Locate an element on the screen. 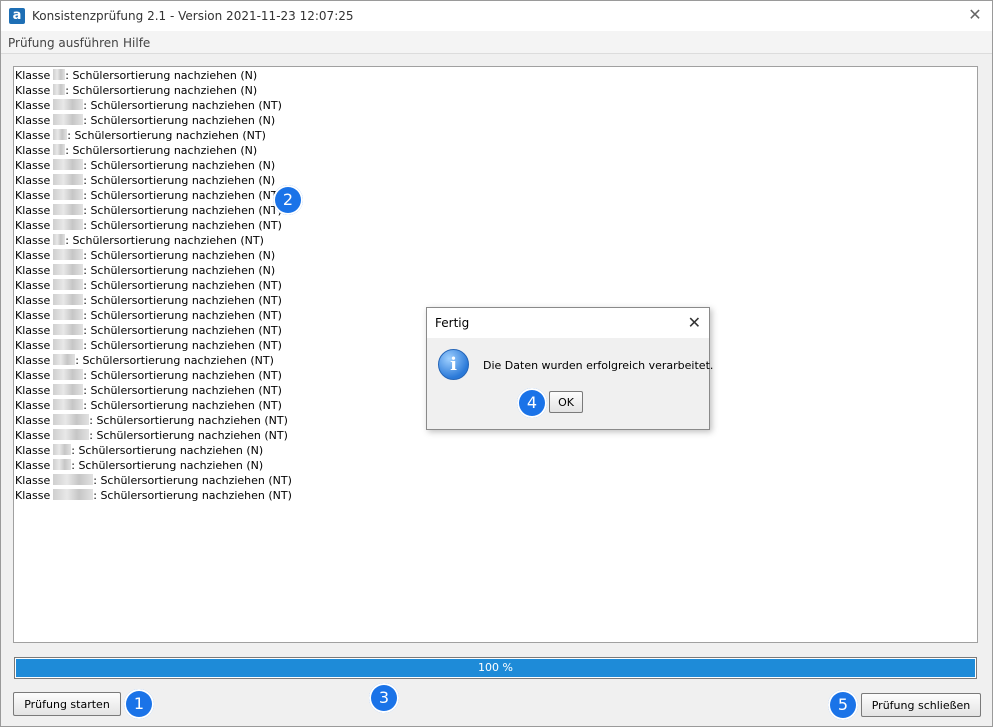 The image size is (993, 727). menu-bar: Prüfung ausführen Hilfe is located at coordinates (496, 42).